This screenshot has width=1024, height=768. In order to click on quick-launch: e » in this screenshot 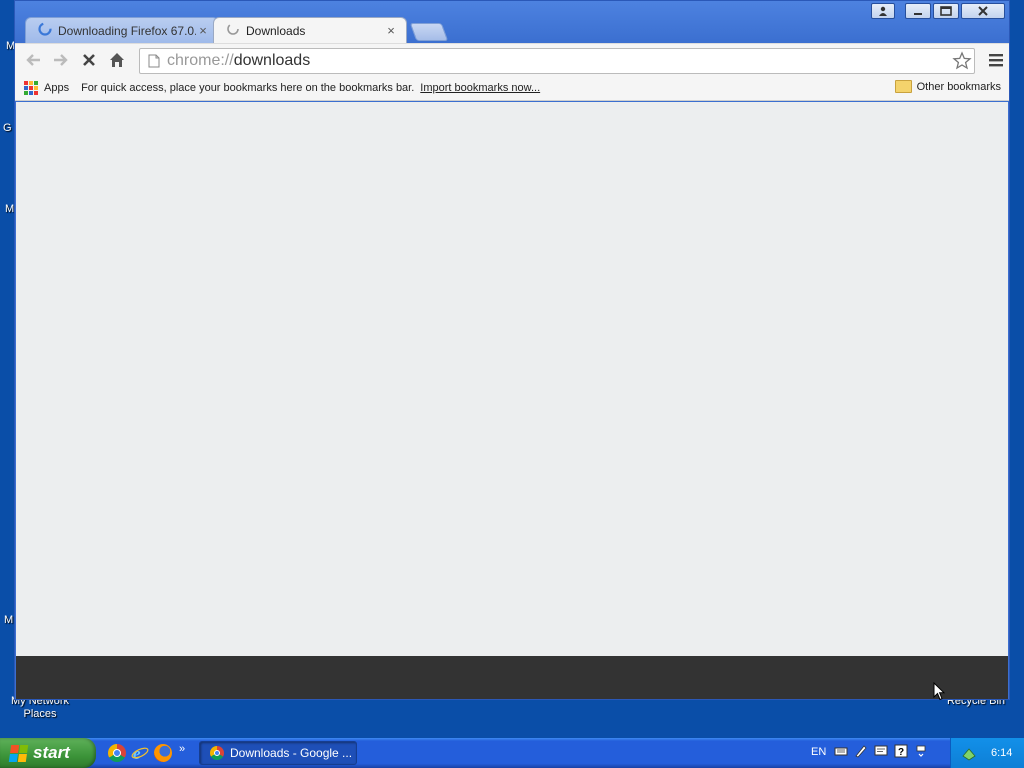, I will do `click(146, 753)`.